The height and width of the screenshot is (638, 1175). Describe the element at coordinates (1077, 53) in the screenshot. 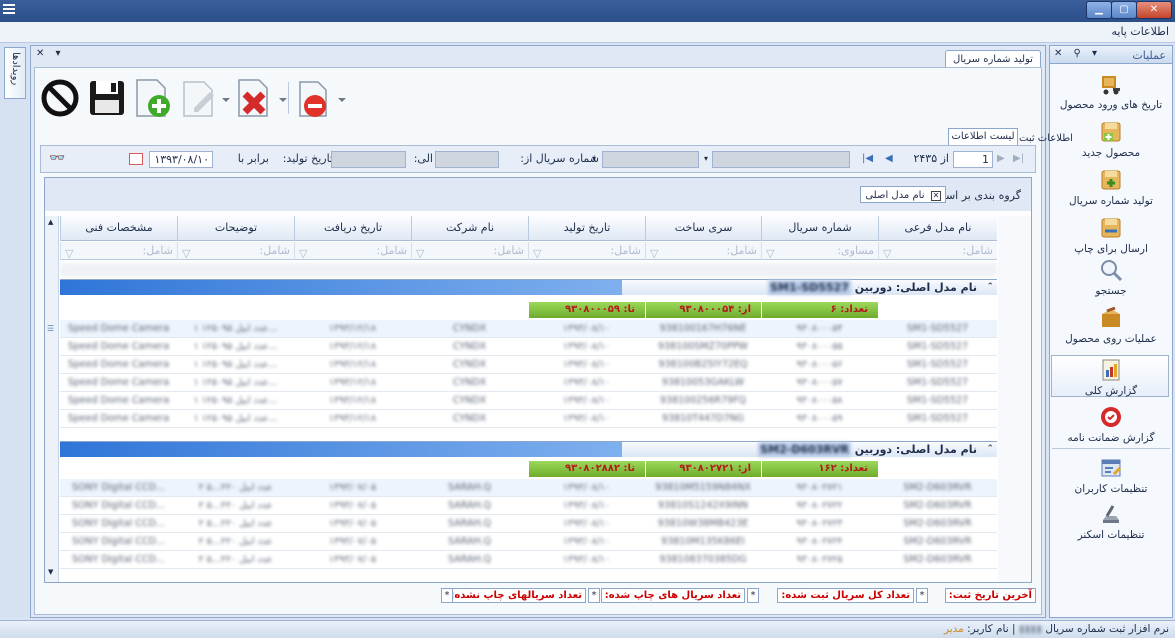

I see `panel-controls-icon: ✕ ⚲ ▾` at that location.